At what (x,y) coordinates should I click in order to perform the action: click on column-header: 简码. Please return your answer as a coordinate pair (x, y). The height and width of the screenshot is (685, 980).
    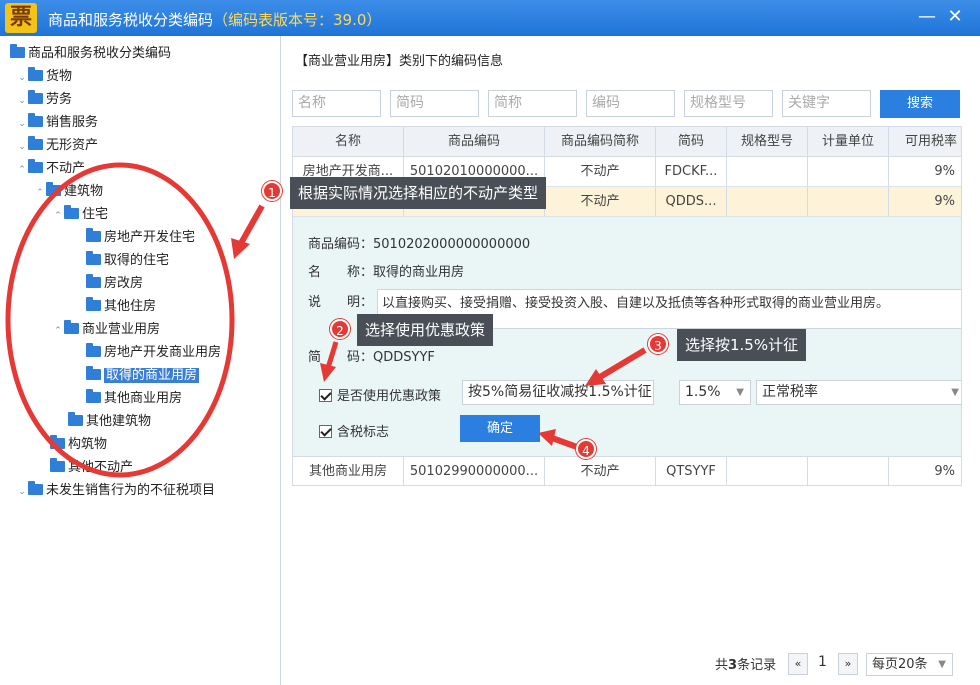
    Looking at the image, I should click on (691, 141).